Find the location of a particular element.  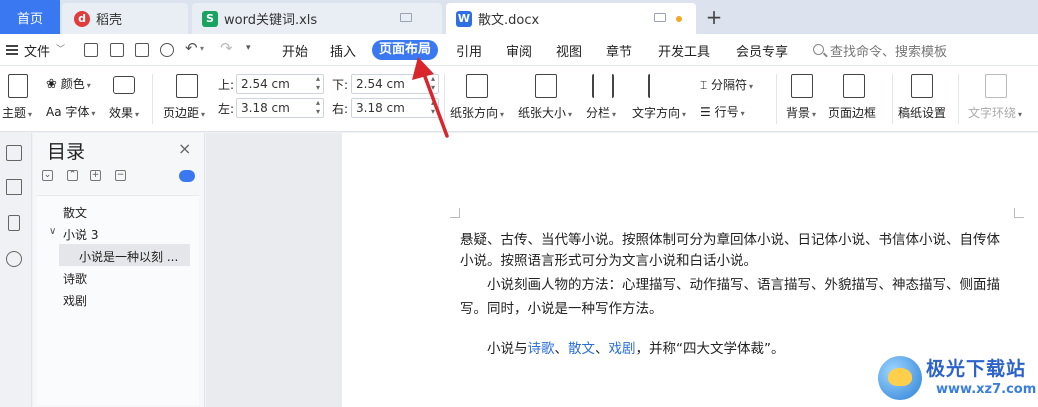

tab-daoke-label: 稻壳 is located at coordinates (109, 20).